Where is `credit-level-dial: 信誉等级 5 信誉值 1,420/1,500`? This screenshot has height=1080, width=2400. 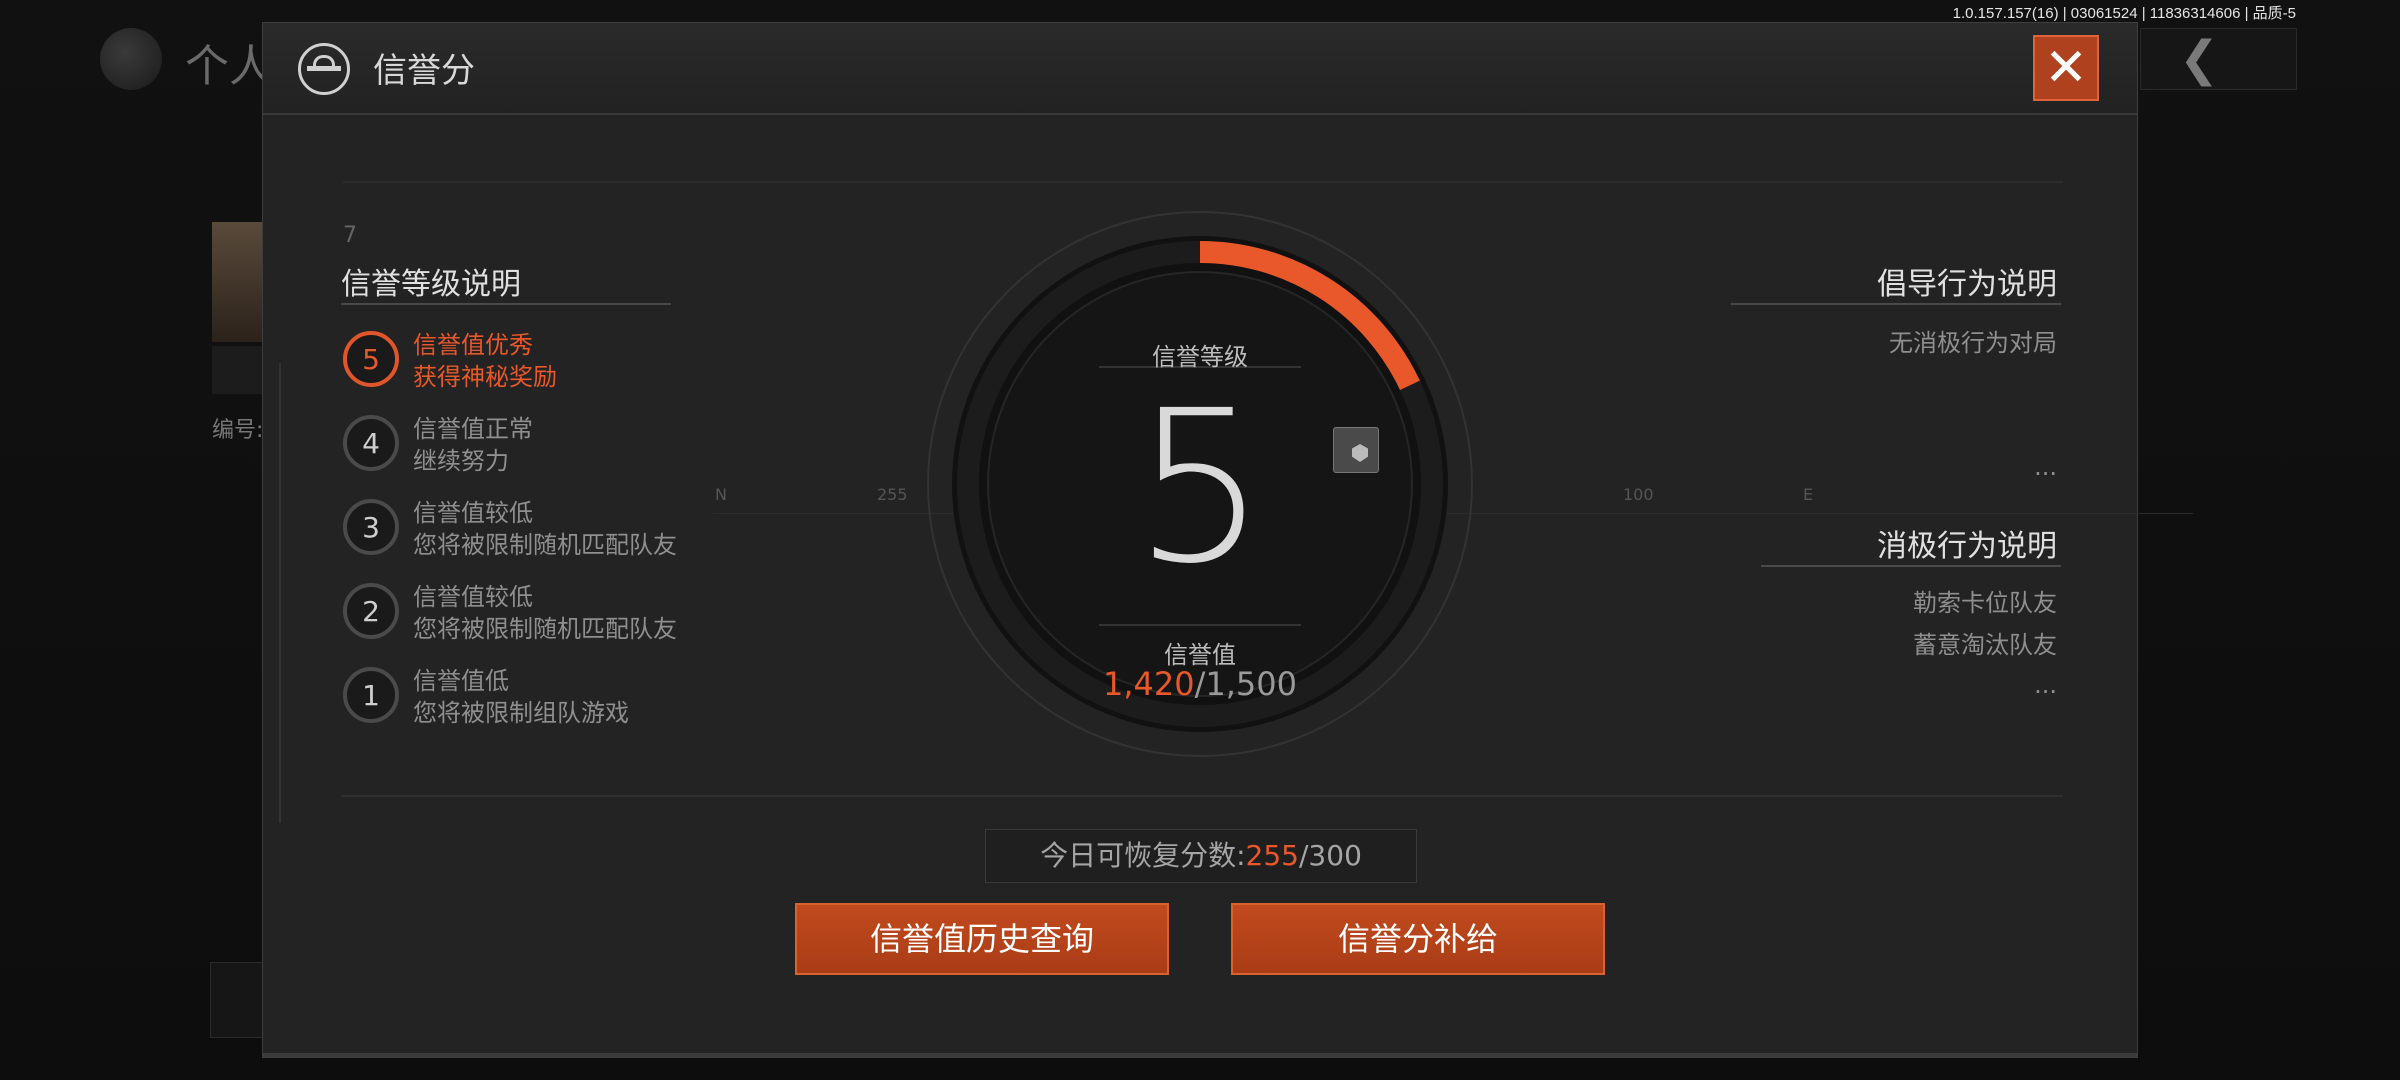
credit-level-dial: 信誉等级 5 信誉值 1,420/1,500 is located at coordinates (1200, 484).